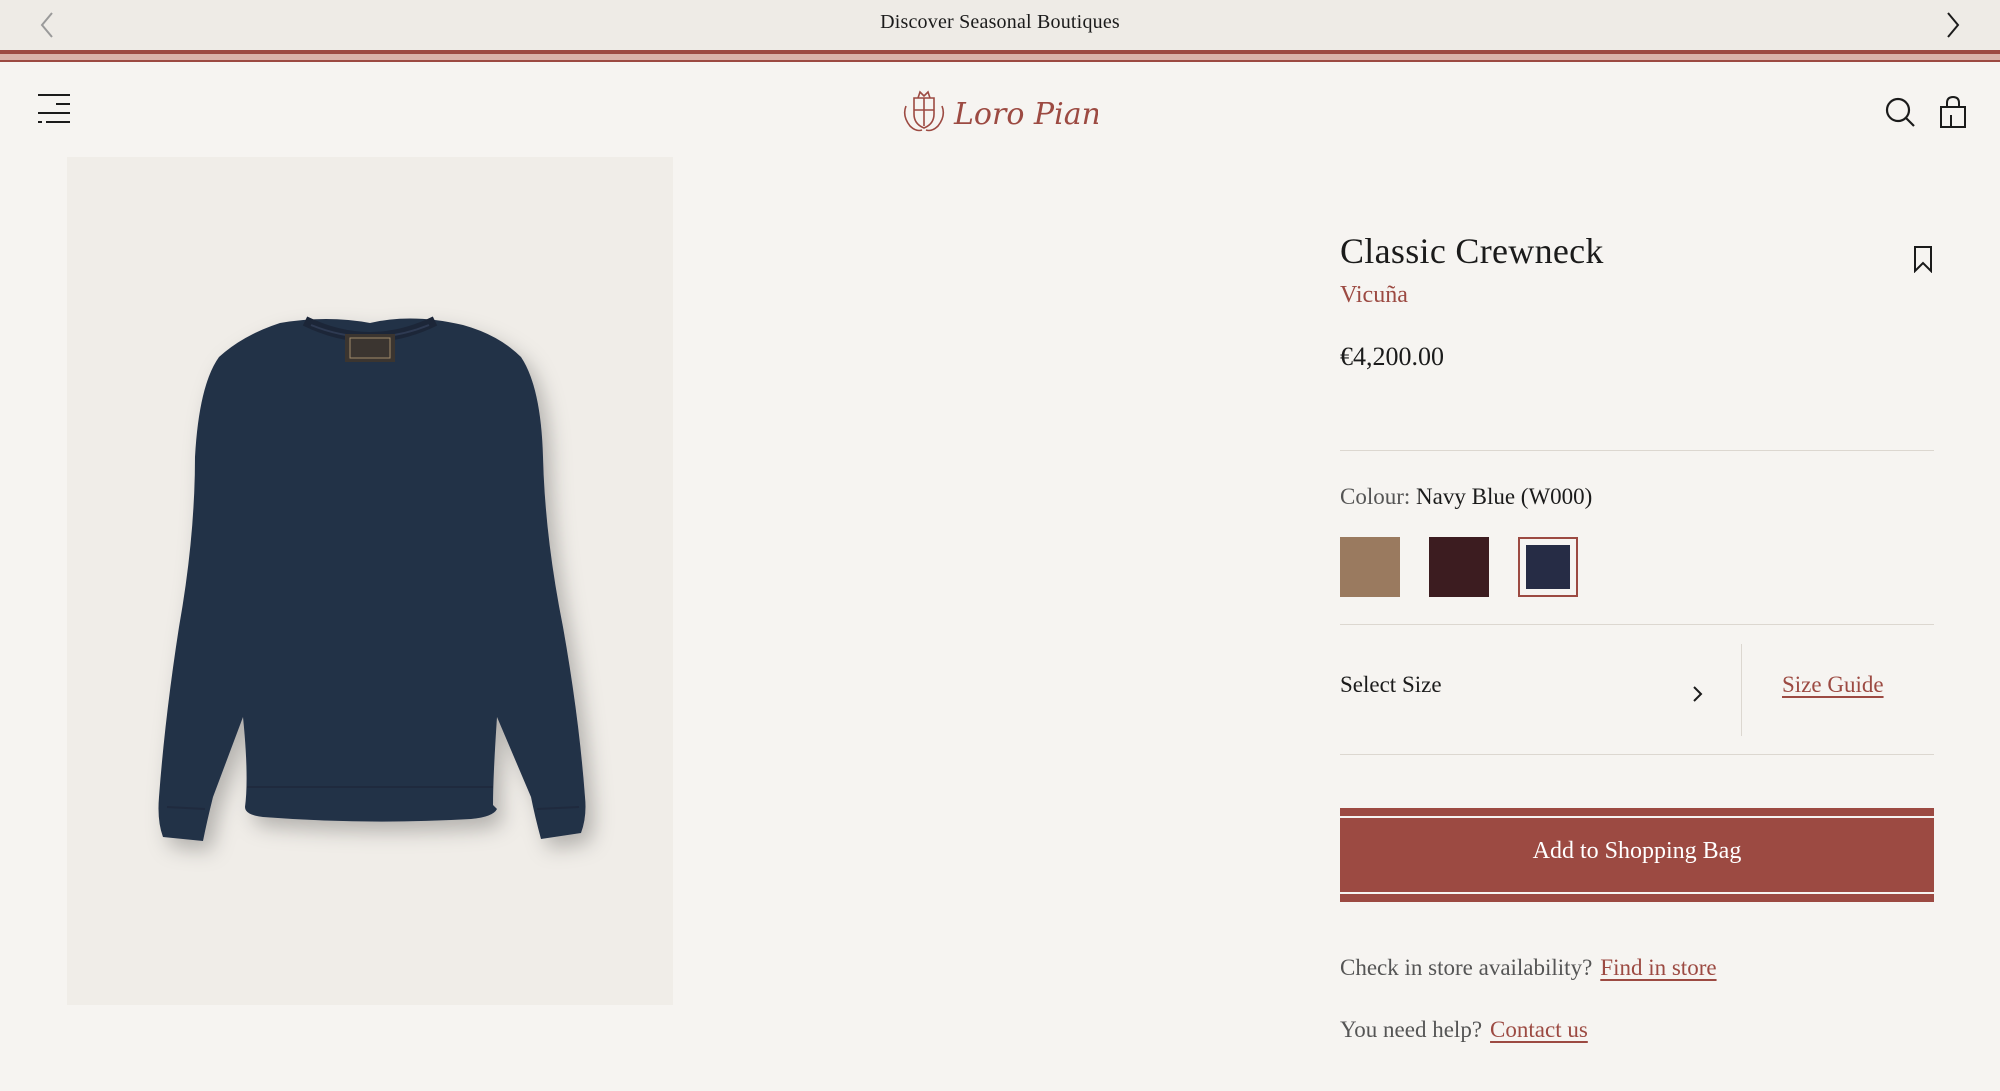 The image size is (2000, 1091). What do you see at coordinates (1025, 114) in the screenshot?
I see `logo-text: Loro Piana` at bounding box center [1025, 114].